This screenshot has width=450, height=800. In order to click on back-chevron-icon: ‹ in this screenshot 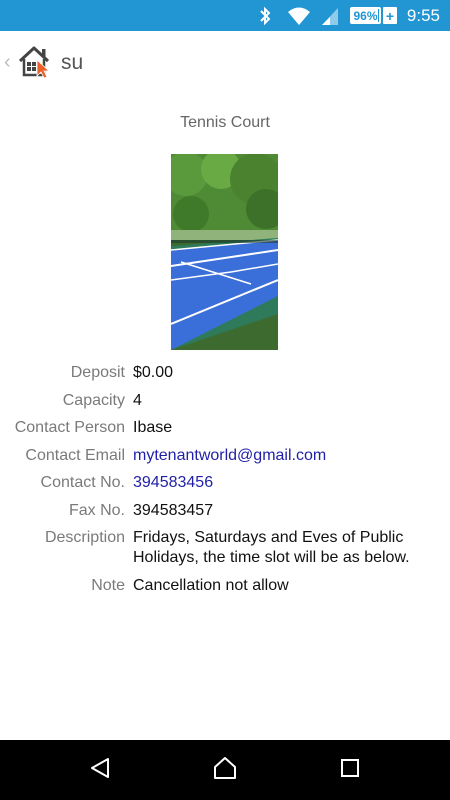, I will do `click(7, 62)`.